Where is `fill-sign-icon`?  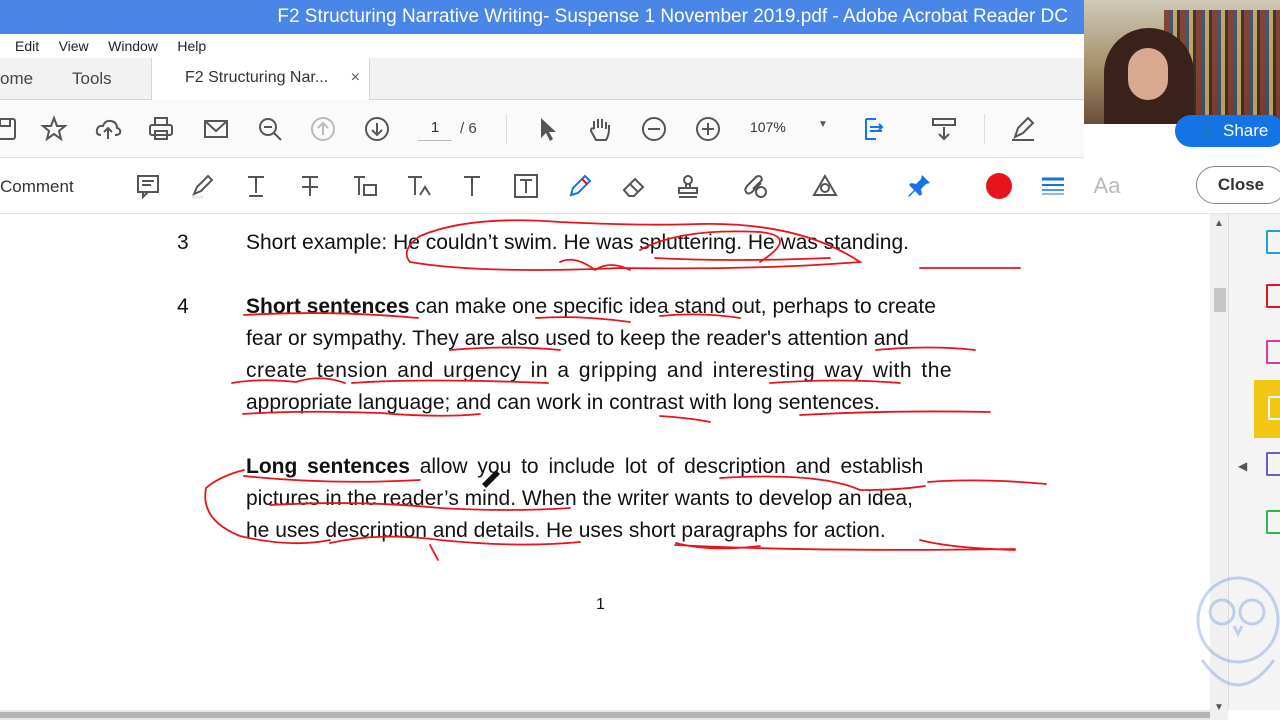 fill-sign-icon is located at coordinates (1273, 464).